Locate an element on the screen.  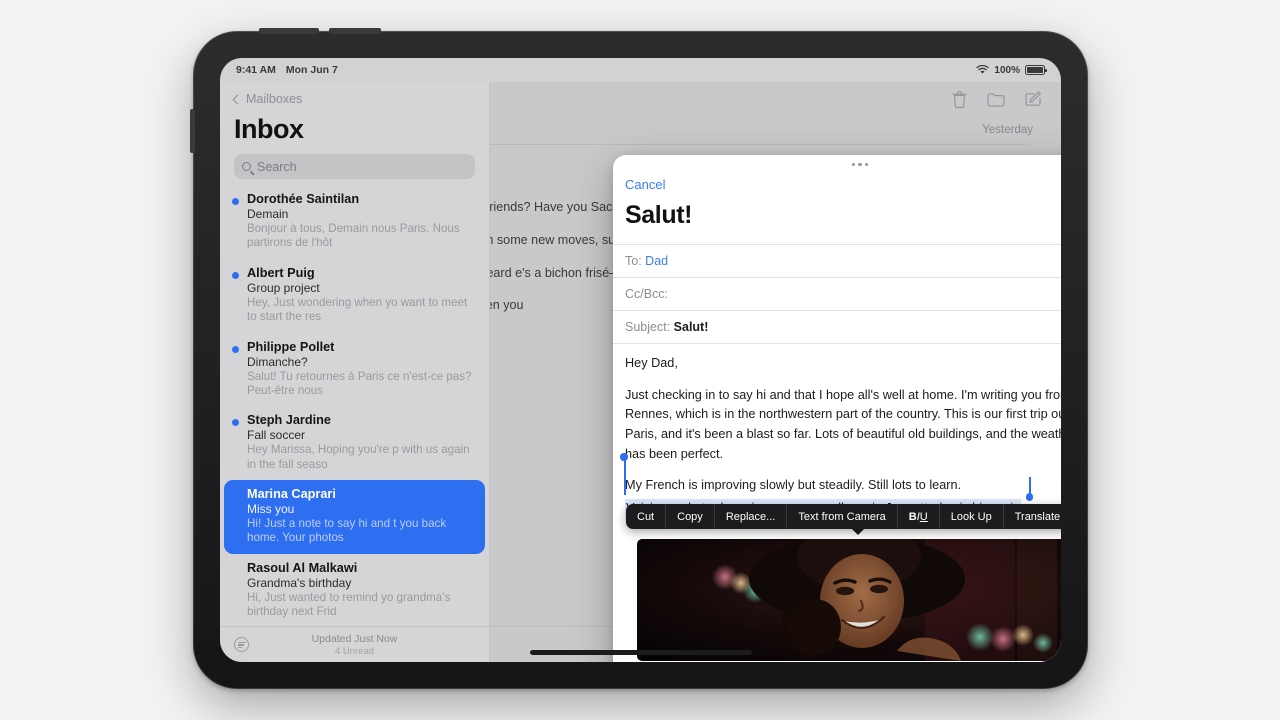
volume-down-button is located at coordinates (355, 31).